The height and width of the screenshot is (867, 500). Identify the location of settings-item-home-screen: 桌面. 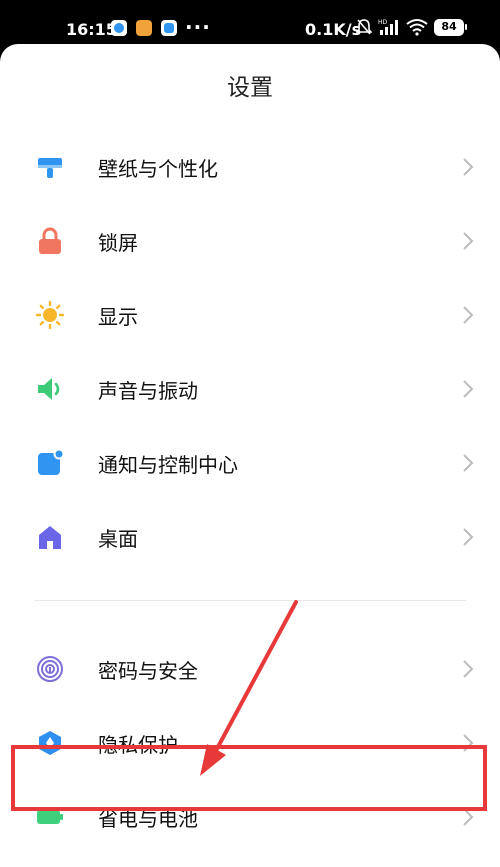
(250, 537).